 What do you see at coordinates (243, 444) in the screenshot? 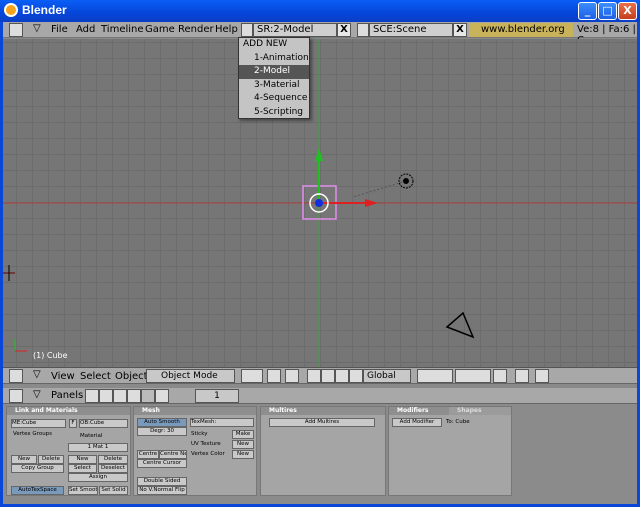
I see `uv-texture-new-button: New` at bounding box center [243, 444].